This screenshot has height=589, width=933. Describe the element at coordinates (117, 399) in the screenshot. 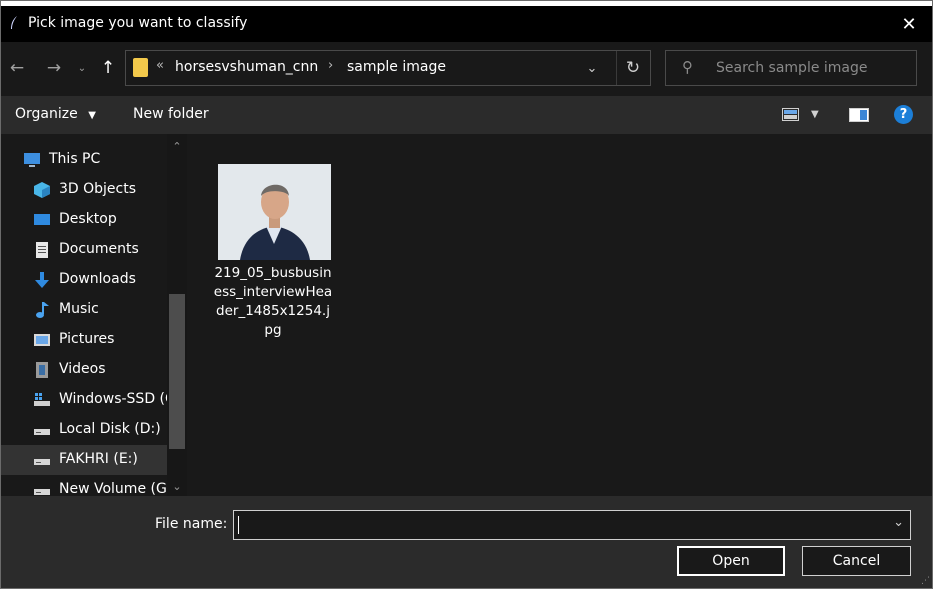

I see `nav-item-label: Windows-SSD (C` at that location.